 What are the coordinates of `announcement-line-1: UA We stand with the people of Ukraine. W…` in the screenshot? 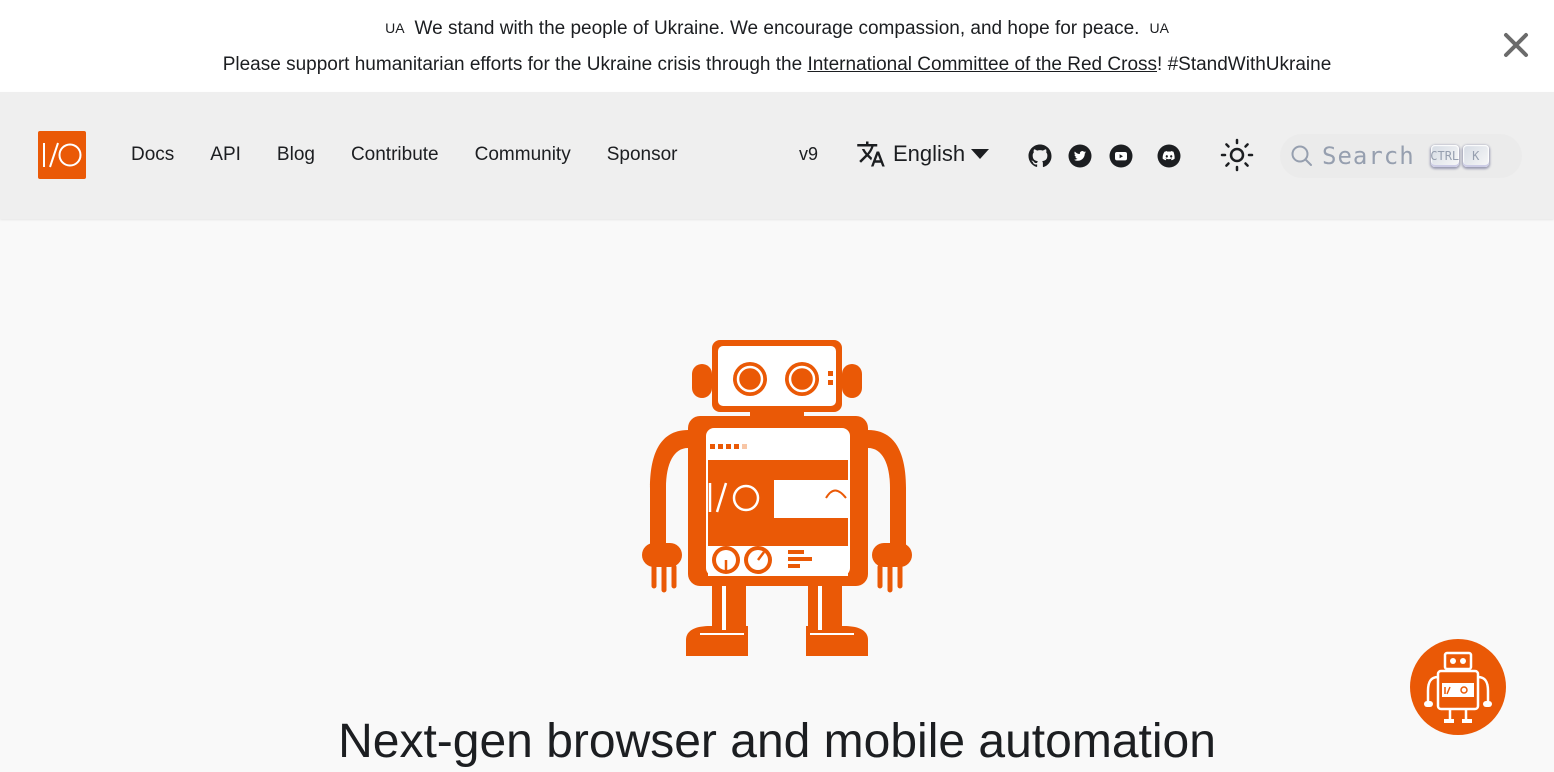 It's located at (777, 28).